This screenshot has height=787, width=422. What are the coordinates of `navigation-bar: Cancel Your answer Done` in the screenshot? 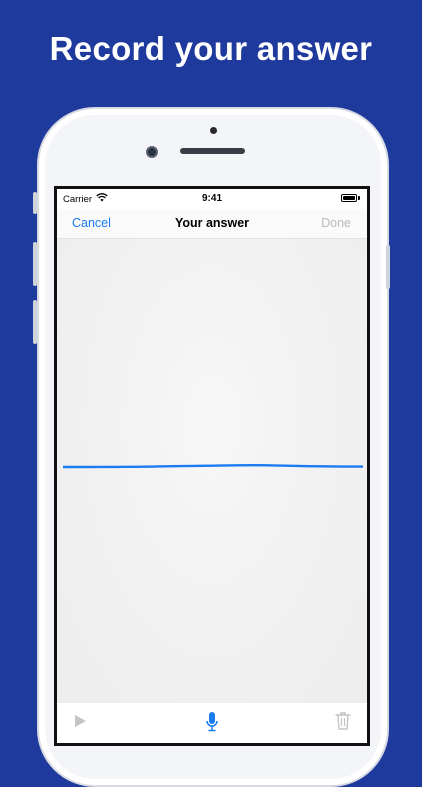 It's located at (212, 224).